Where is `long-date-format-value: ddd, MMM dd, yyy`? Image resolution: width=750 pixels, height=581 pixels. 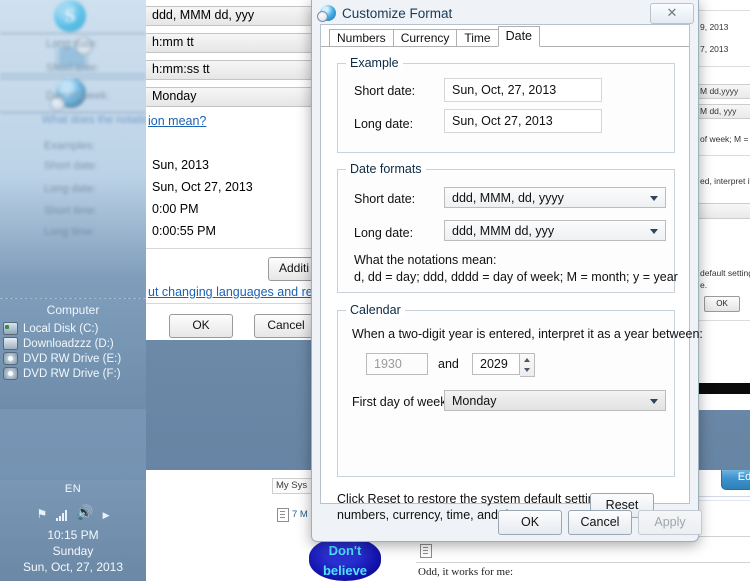
long-date-format-value: ddd, MMM dd, yyy is located at coordinates (503, 231).